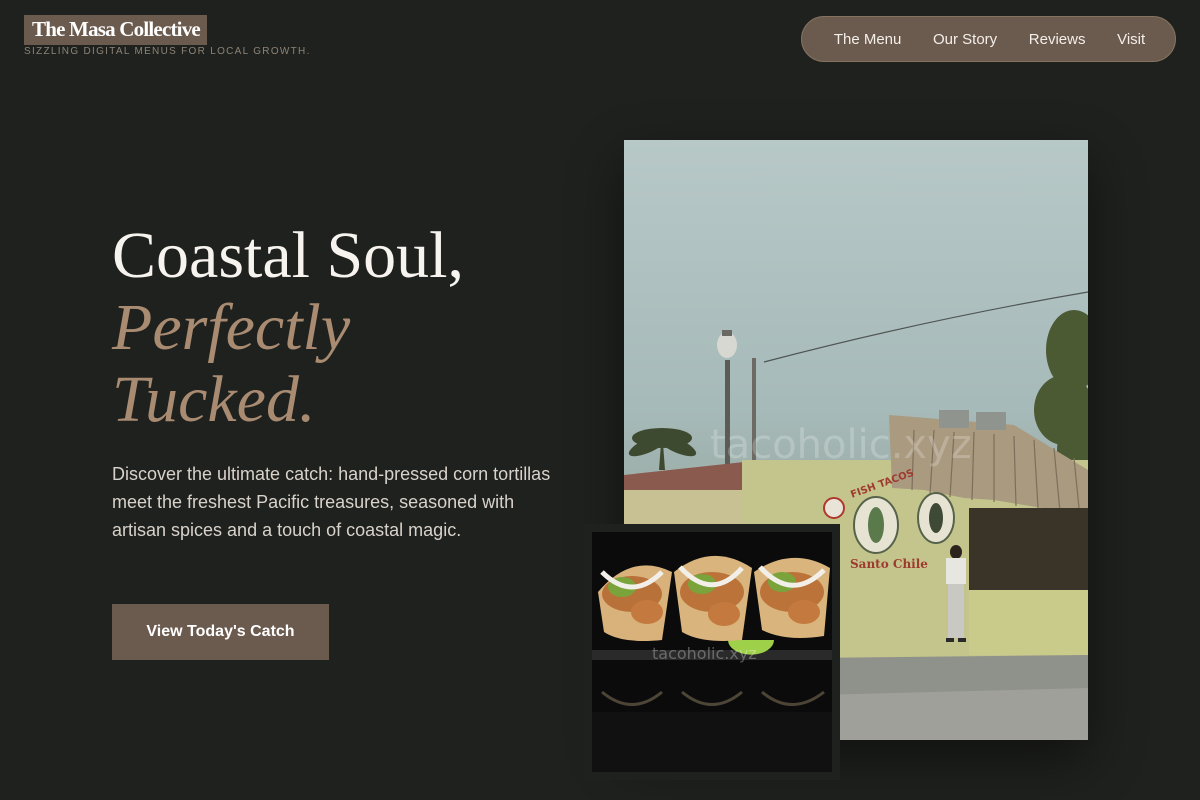  Describe the element at coordinates (841, 445) in the screenshot. I see `restaurant-watermark: tacoholic.xyz` at that location.